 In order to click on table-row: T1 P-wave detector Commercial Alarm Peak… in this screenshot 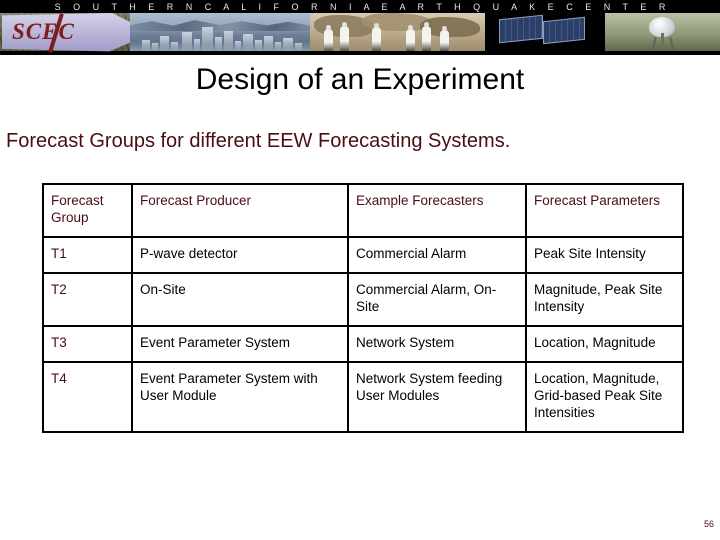, I will do `click(363, 255)`.